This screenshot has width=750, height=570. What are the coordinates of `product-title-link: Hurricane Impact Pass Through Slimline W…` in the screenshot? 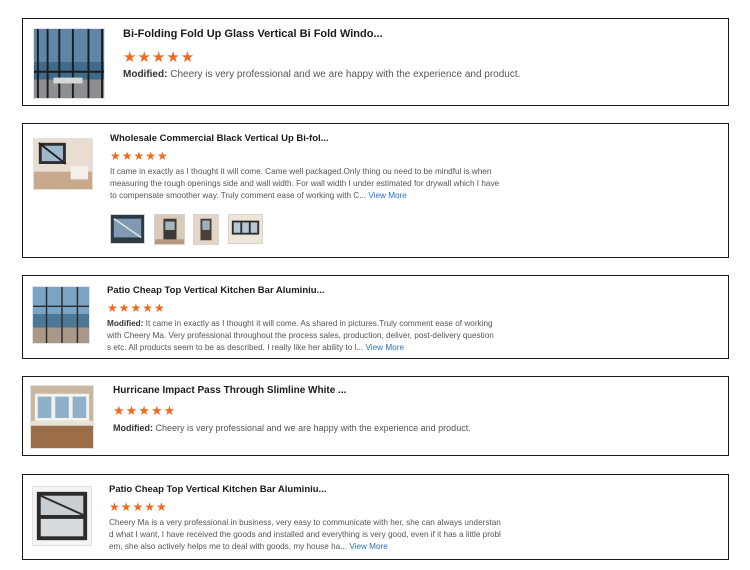 It's located at (229, 390).